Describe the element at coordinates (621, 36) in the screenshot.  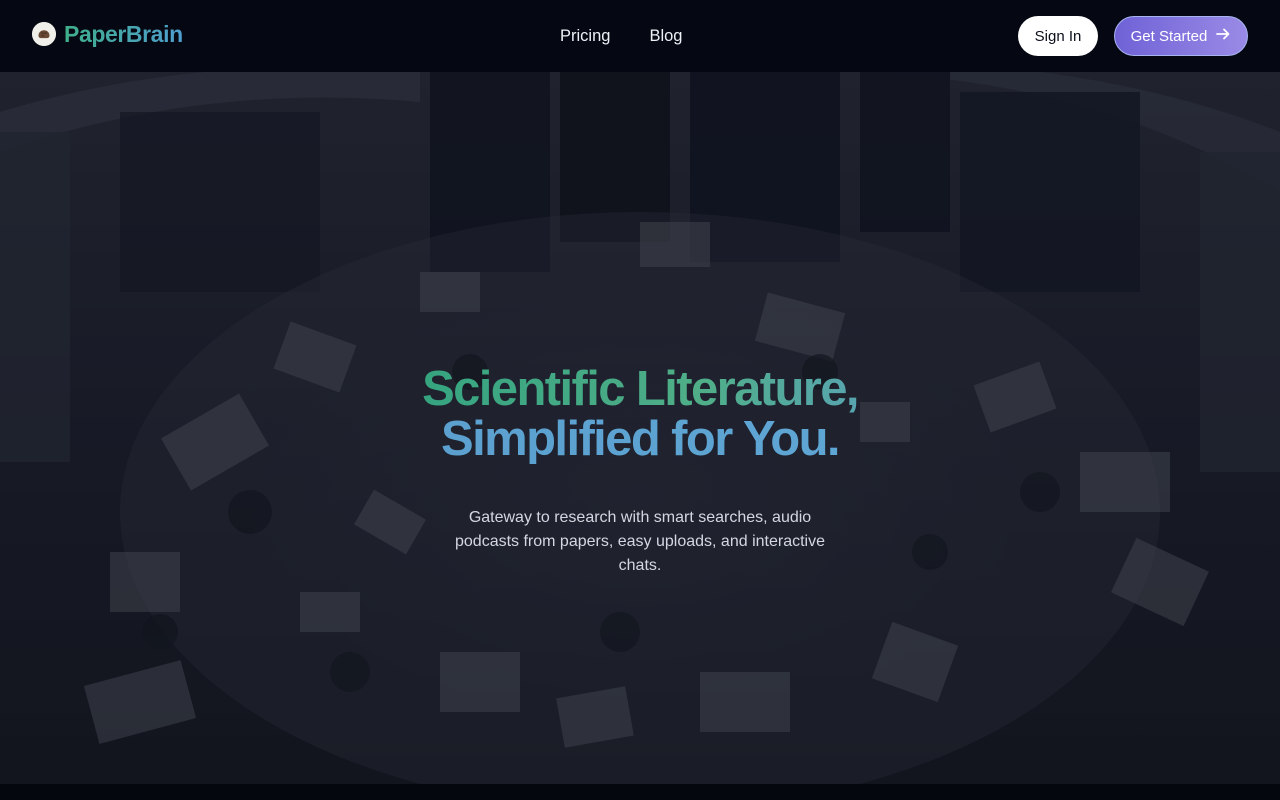
I see `primary-nav: Pricing Blog` at that location.